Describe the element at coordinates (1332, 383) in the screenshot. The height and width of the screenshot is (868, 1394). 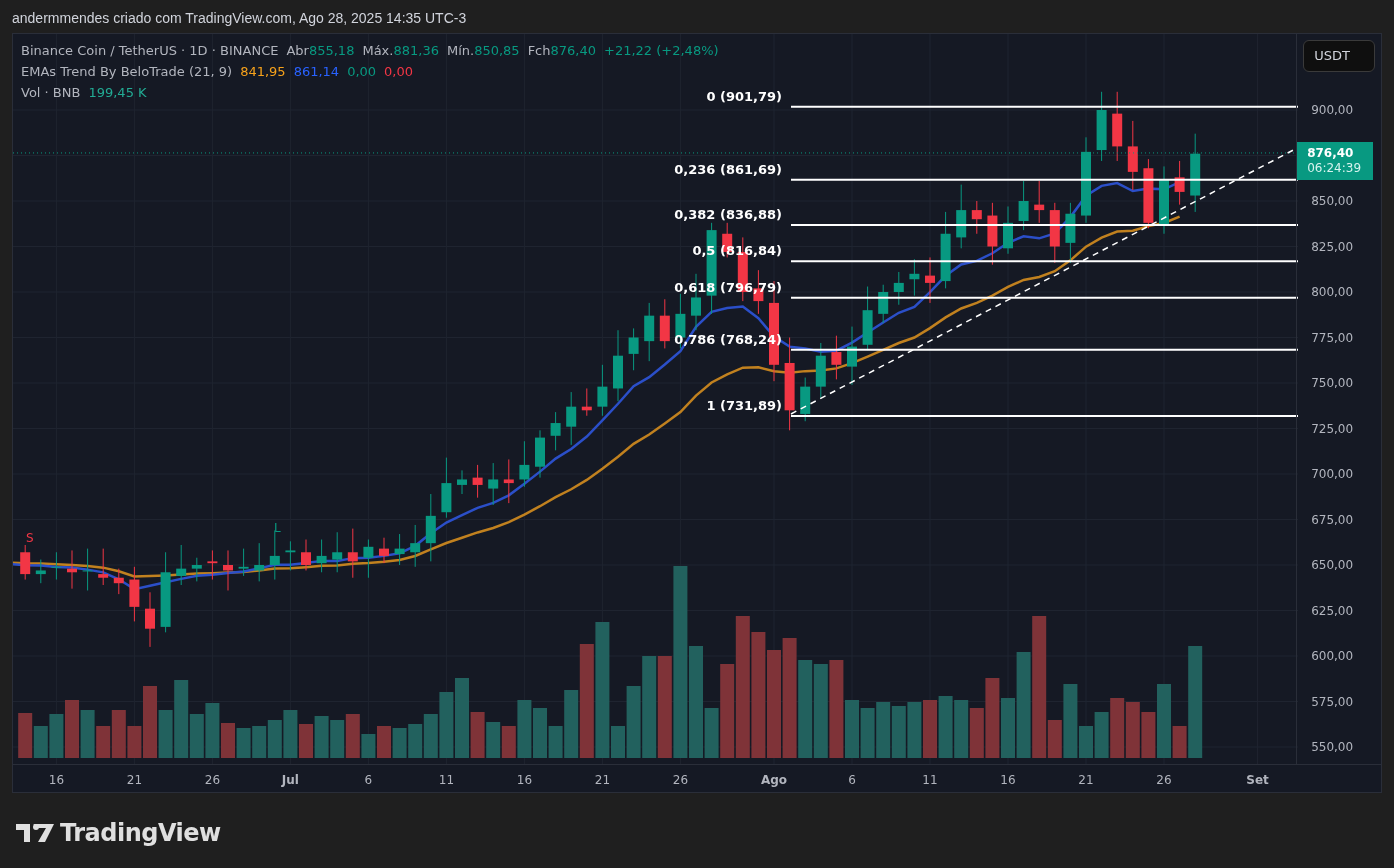
I see `price-axis-label: 750,00` at that location.